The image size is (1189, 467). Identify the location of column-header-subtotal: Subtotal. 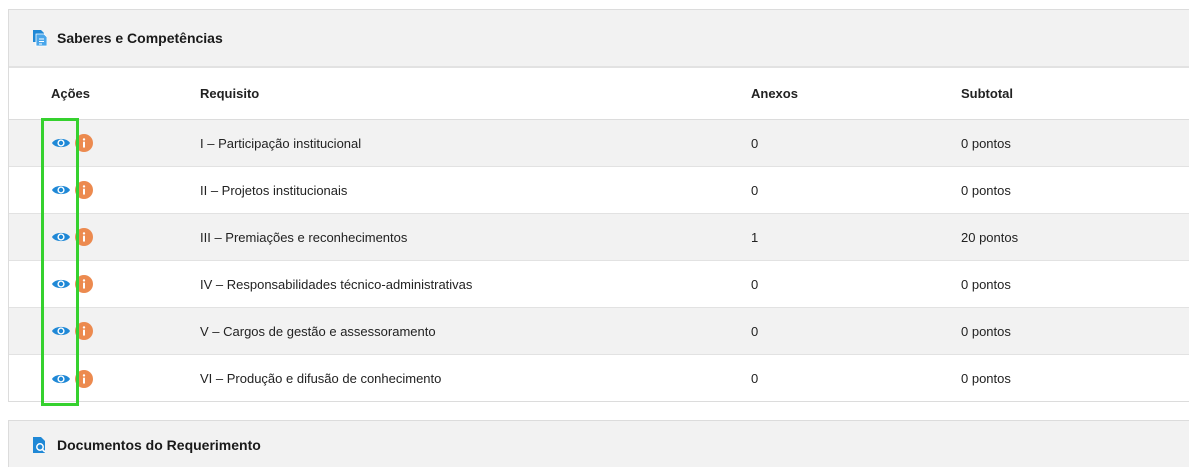
(1050, 93).